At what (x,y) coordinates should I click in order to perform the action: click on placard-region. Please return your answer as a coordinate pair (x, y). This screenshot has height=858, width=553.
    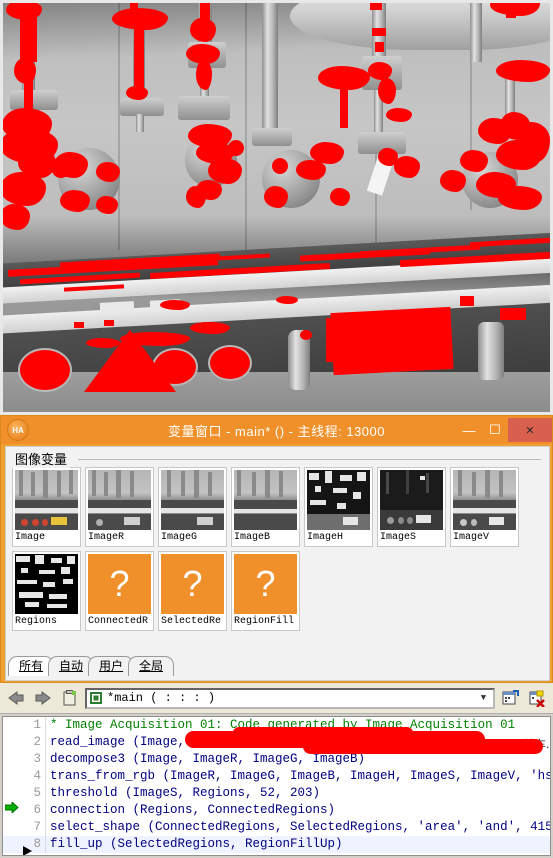
    Looking at the image, I should click on (392, 341).